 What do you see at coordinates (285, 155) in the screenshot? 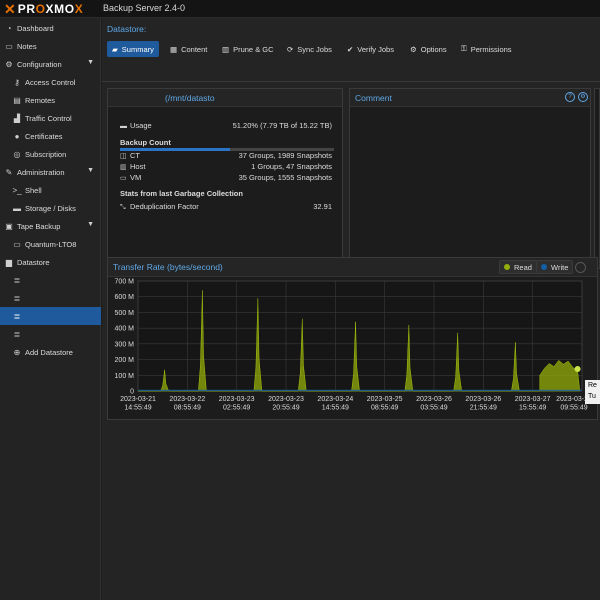
I see `ct-value: 37 Groups, 1989 Snapshots` at bounding box center [285, 155].